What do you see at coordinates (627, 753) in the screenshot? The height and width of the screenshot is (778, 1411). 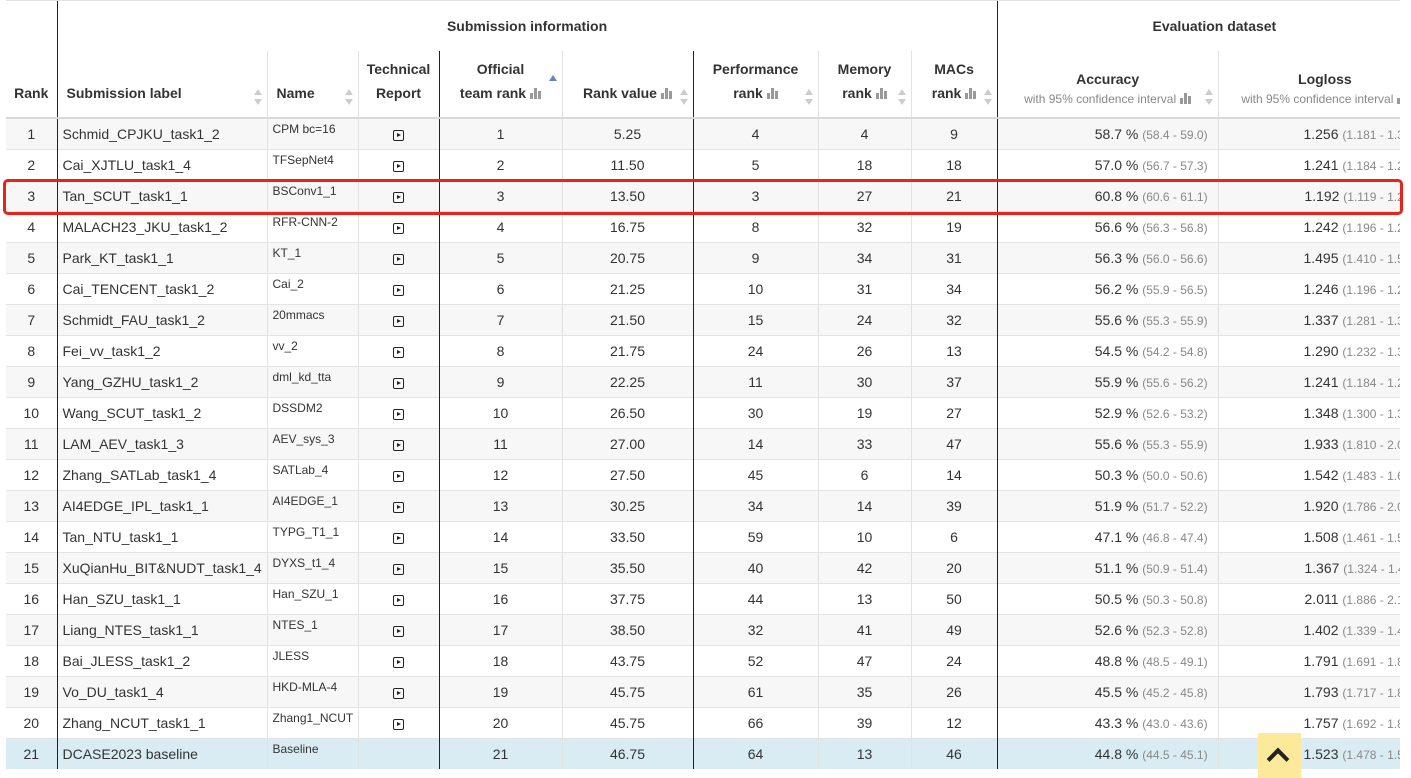 I see `cell-value: 46.75` at bounding box center [627, 753].